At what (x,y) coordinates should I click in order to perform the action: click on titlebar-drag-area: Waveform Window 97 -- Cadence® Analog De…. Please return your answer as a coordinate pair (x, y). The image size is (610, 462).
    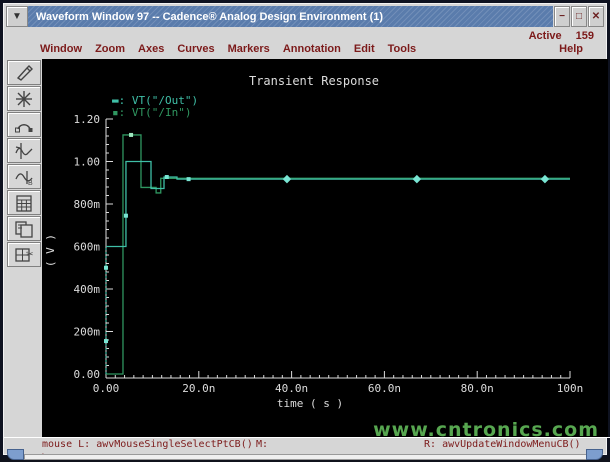
    Looking at the image, I should click on (290, 16).